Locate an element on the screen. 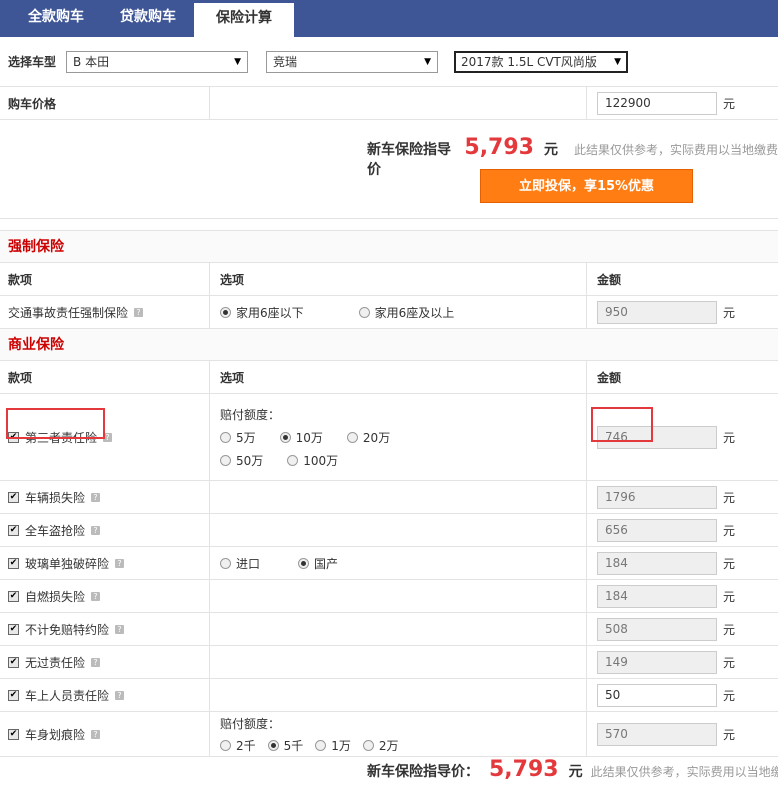 This screenshot has height=785, width=778. amount-field: 50 is located at coordinates (657, 695).